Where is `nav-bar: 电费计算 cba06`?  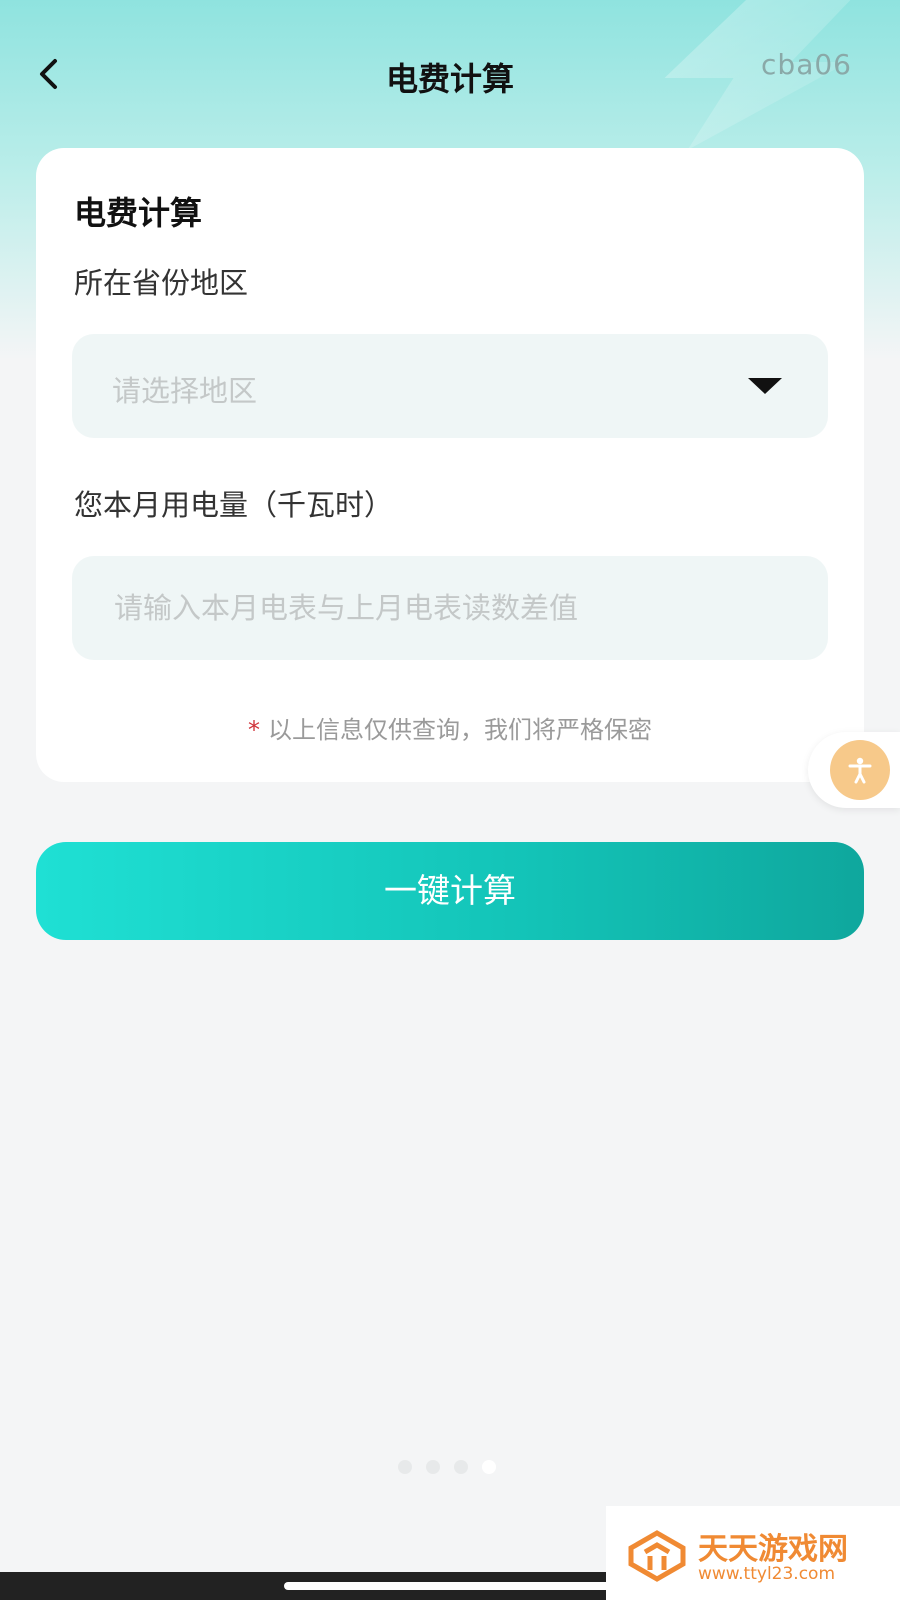
nav-bar: 电费计算 cba06 is located at coordinates (450, 75).